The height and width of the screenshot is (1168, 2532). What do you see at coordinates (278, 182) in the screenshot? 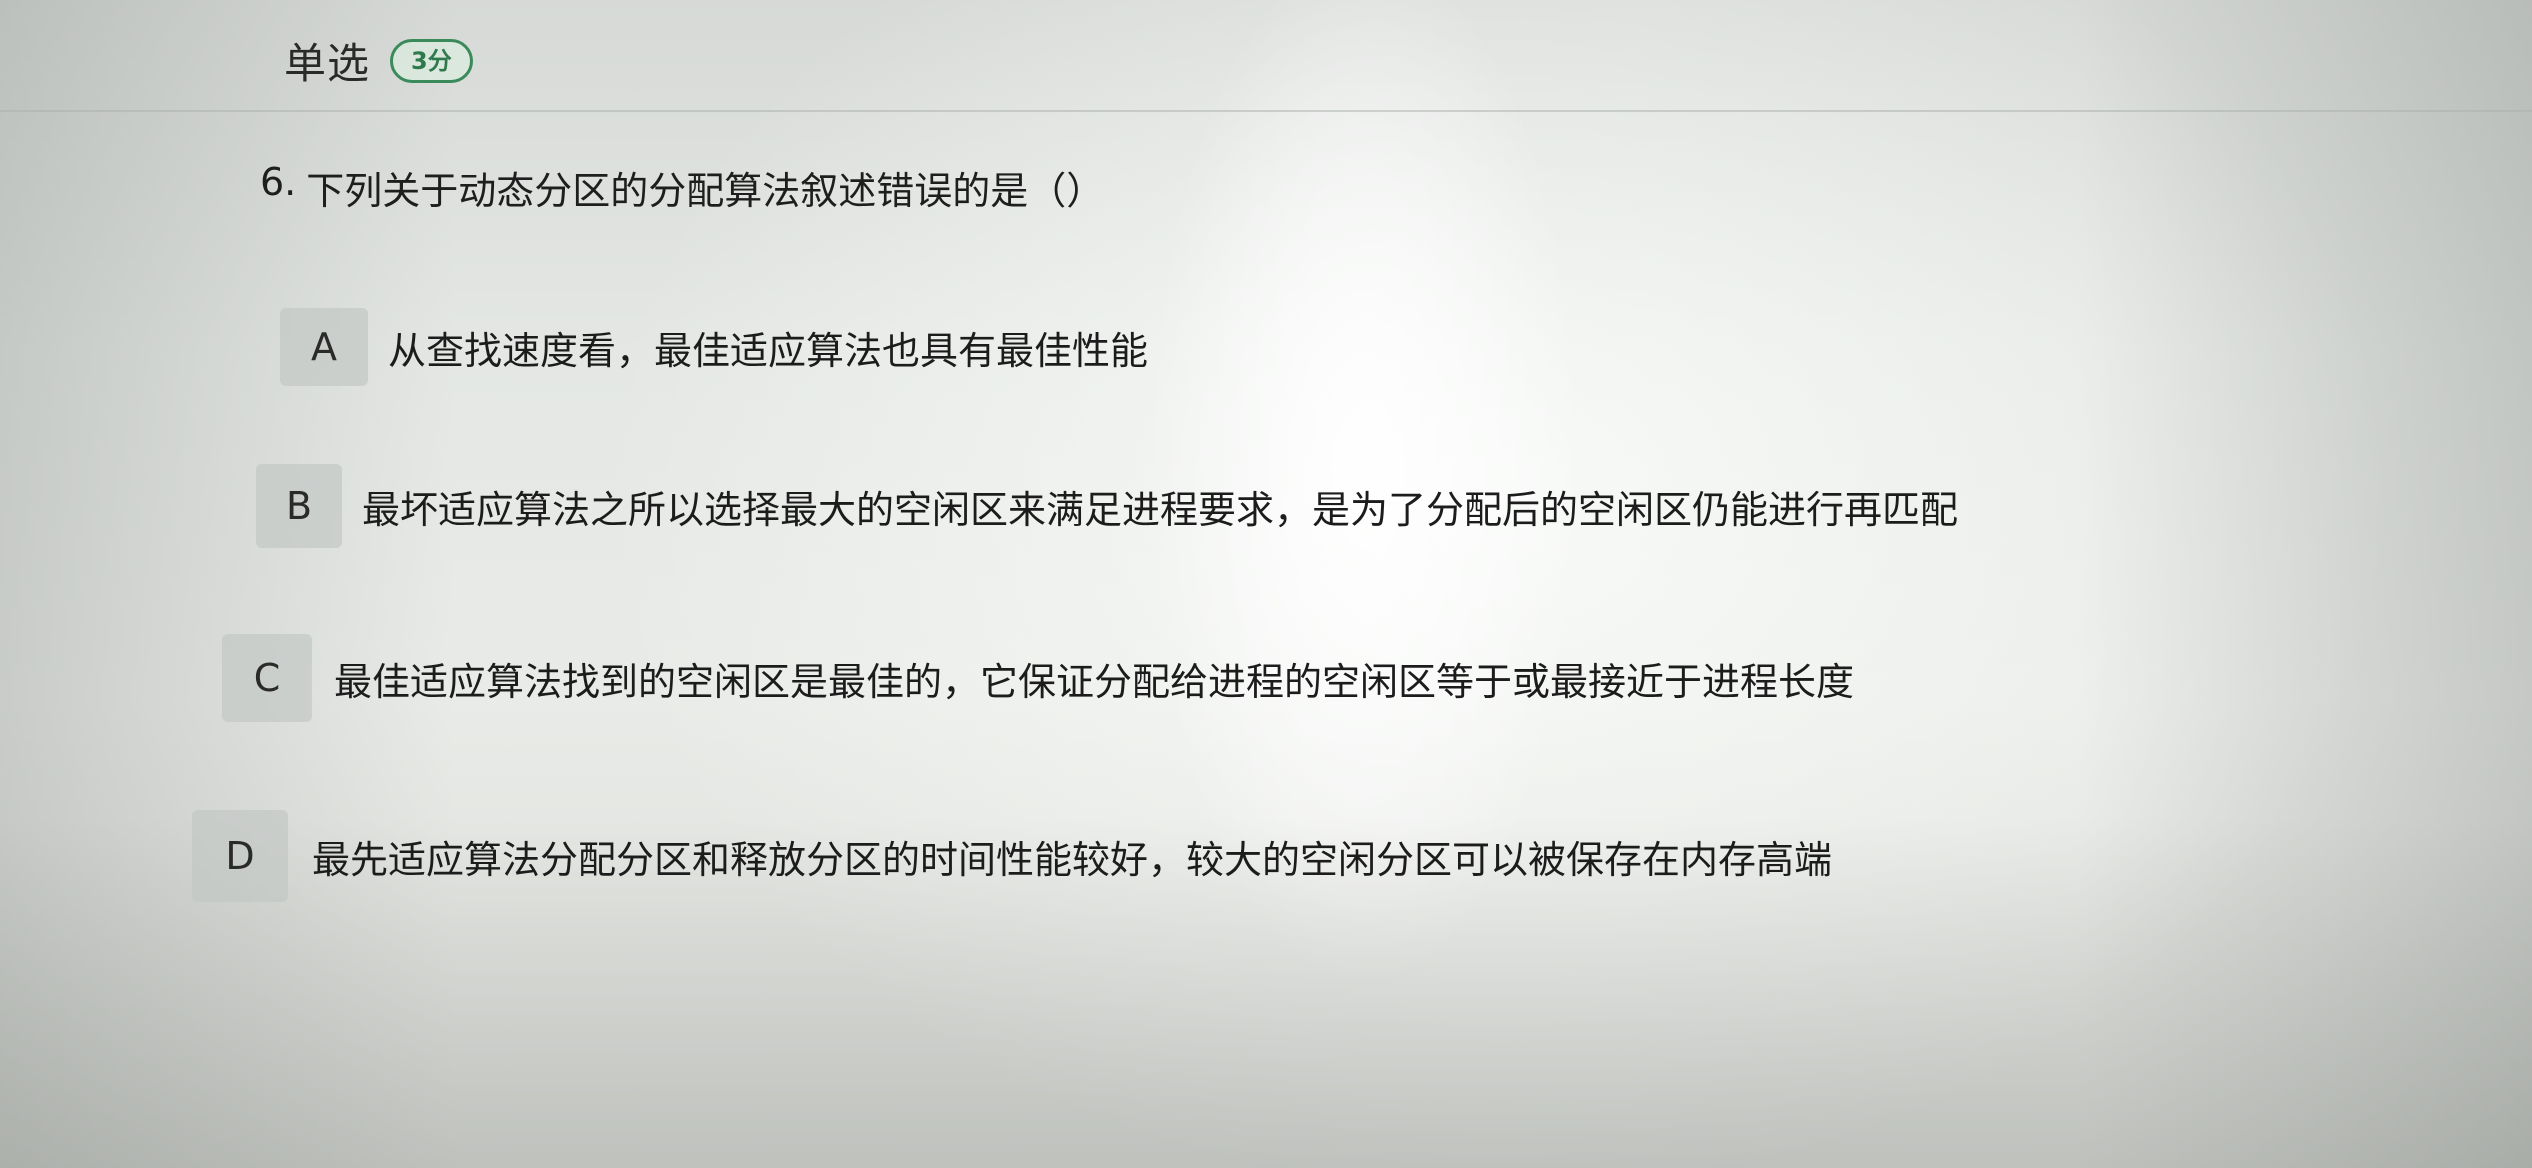
I see `question-number: 6.` at bounding box center [278, 182].